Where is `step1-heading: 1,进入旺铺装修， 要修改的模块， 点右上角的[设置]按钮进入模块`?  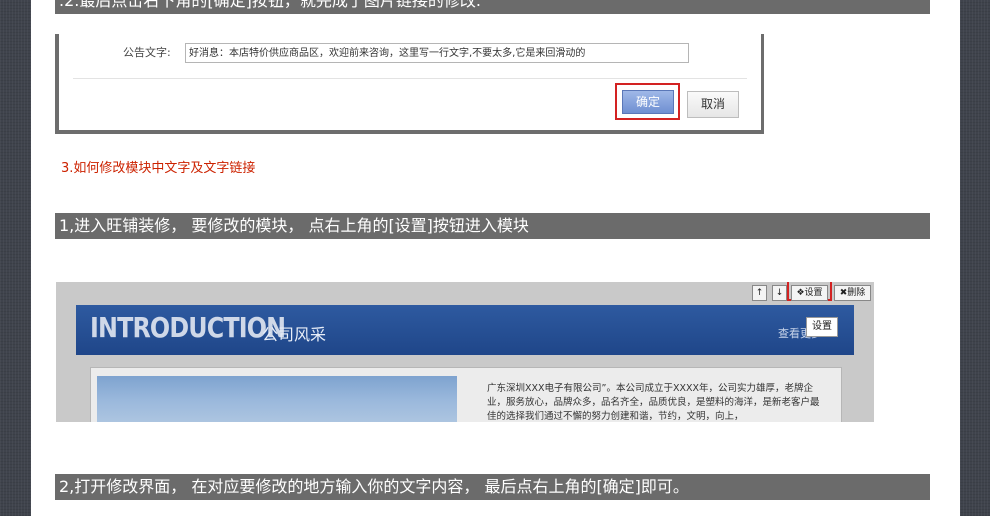 step1-heading: 1,进入旺铺装修， 要修改的模块， 点右上角的[设置]按钮进入模块 is located at coordinates (492, 226).